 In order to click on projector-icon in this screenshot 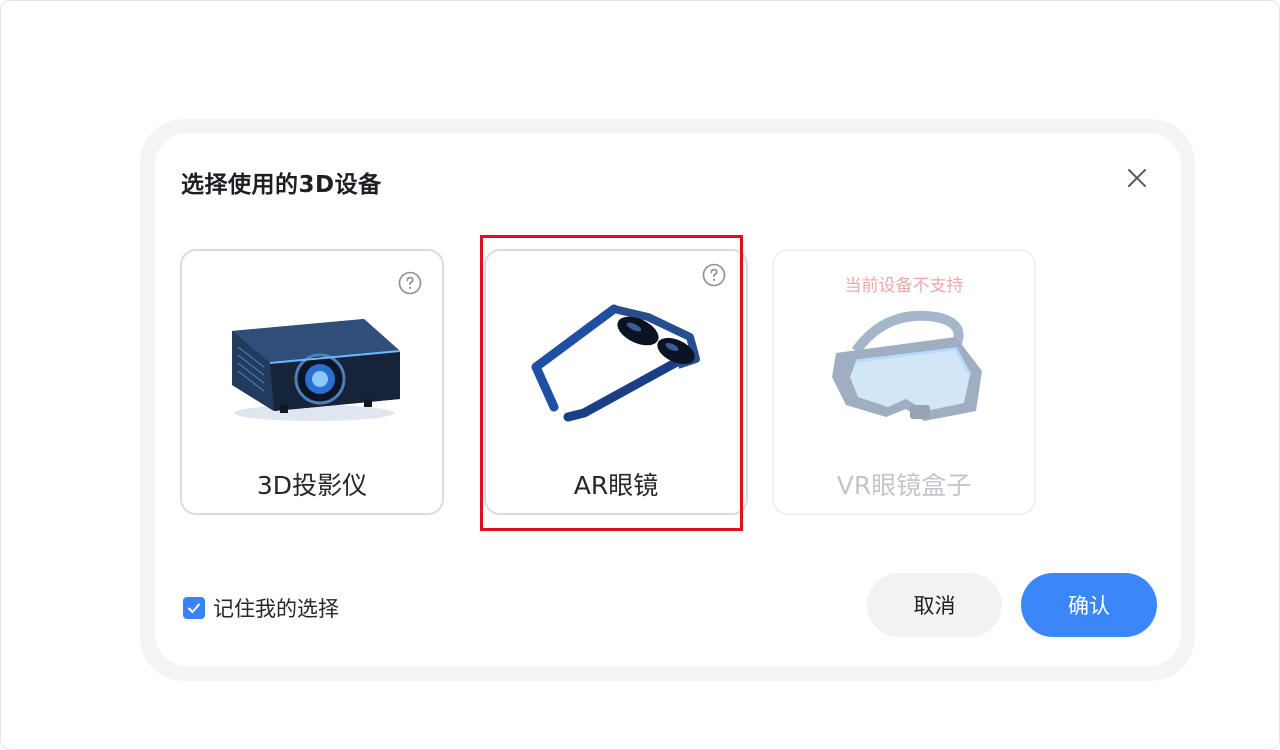, I will do `click(314, 371)`.